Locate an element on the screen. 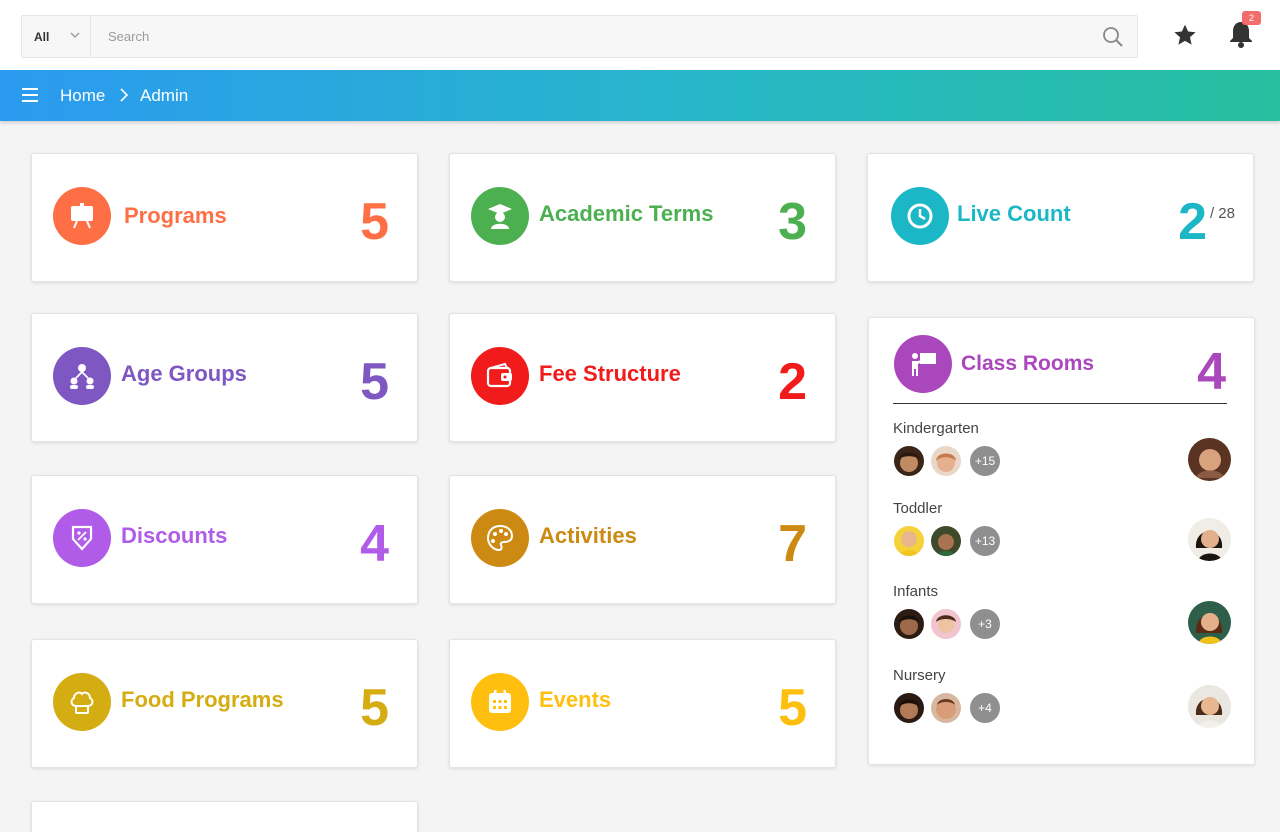 This screenshot has width=1280, height=832. events-card: Events 5 is located at coordinates (642, 703).